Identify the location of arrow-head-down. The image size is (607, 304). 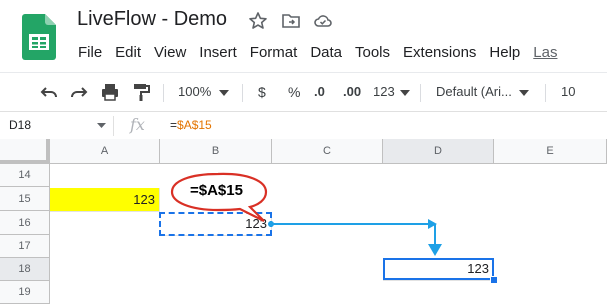
(435, 250).